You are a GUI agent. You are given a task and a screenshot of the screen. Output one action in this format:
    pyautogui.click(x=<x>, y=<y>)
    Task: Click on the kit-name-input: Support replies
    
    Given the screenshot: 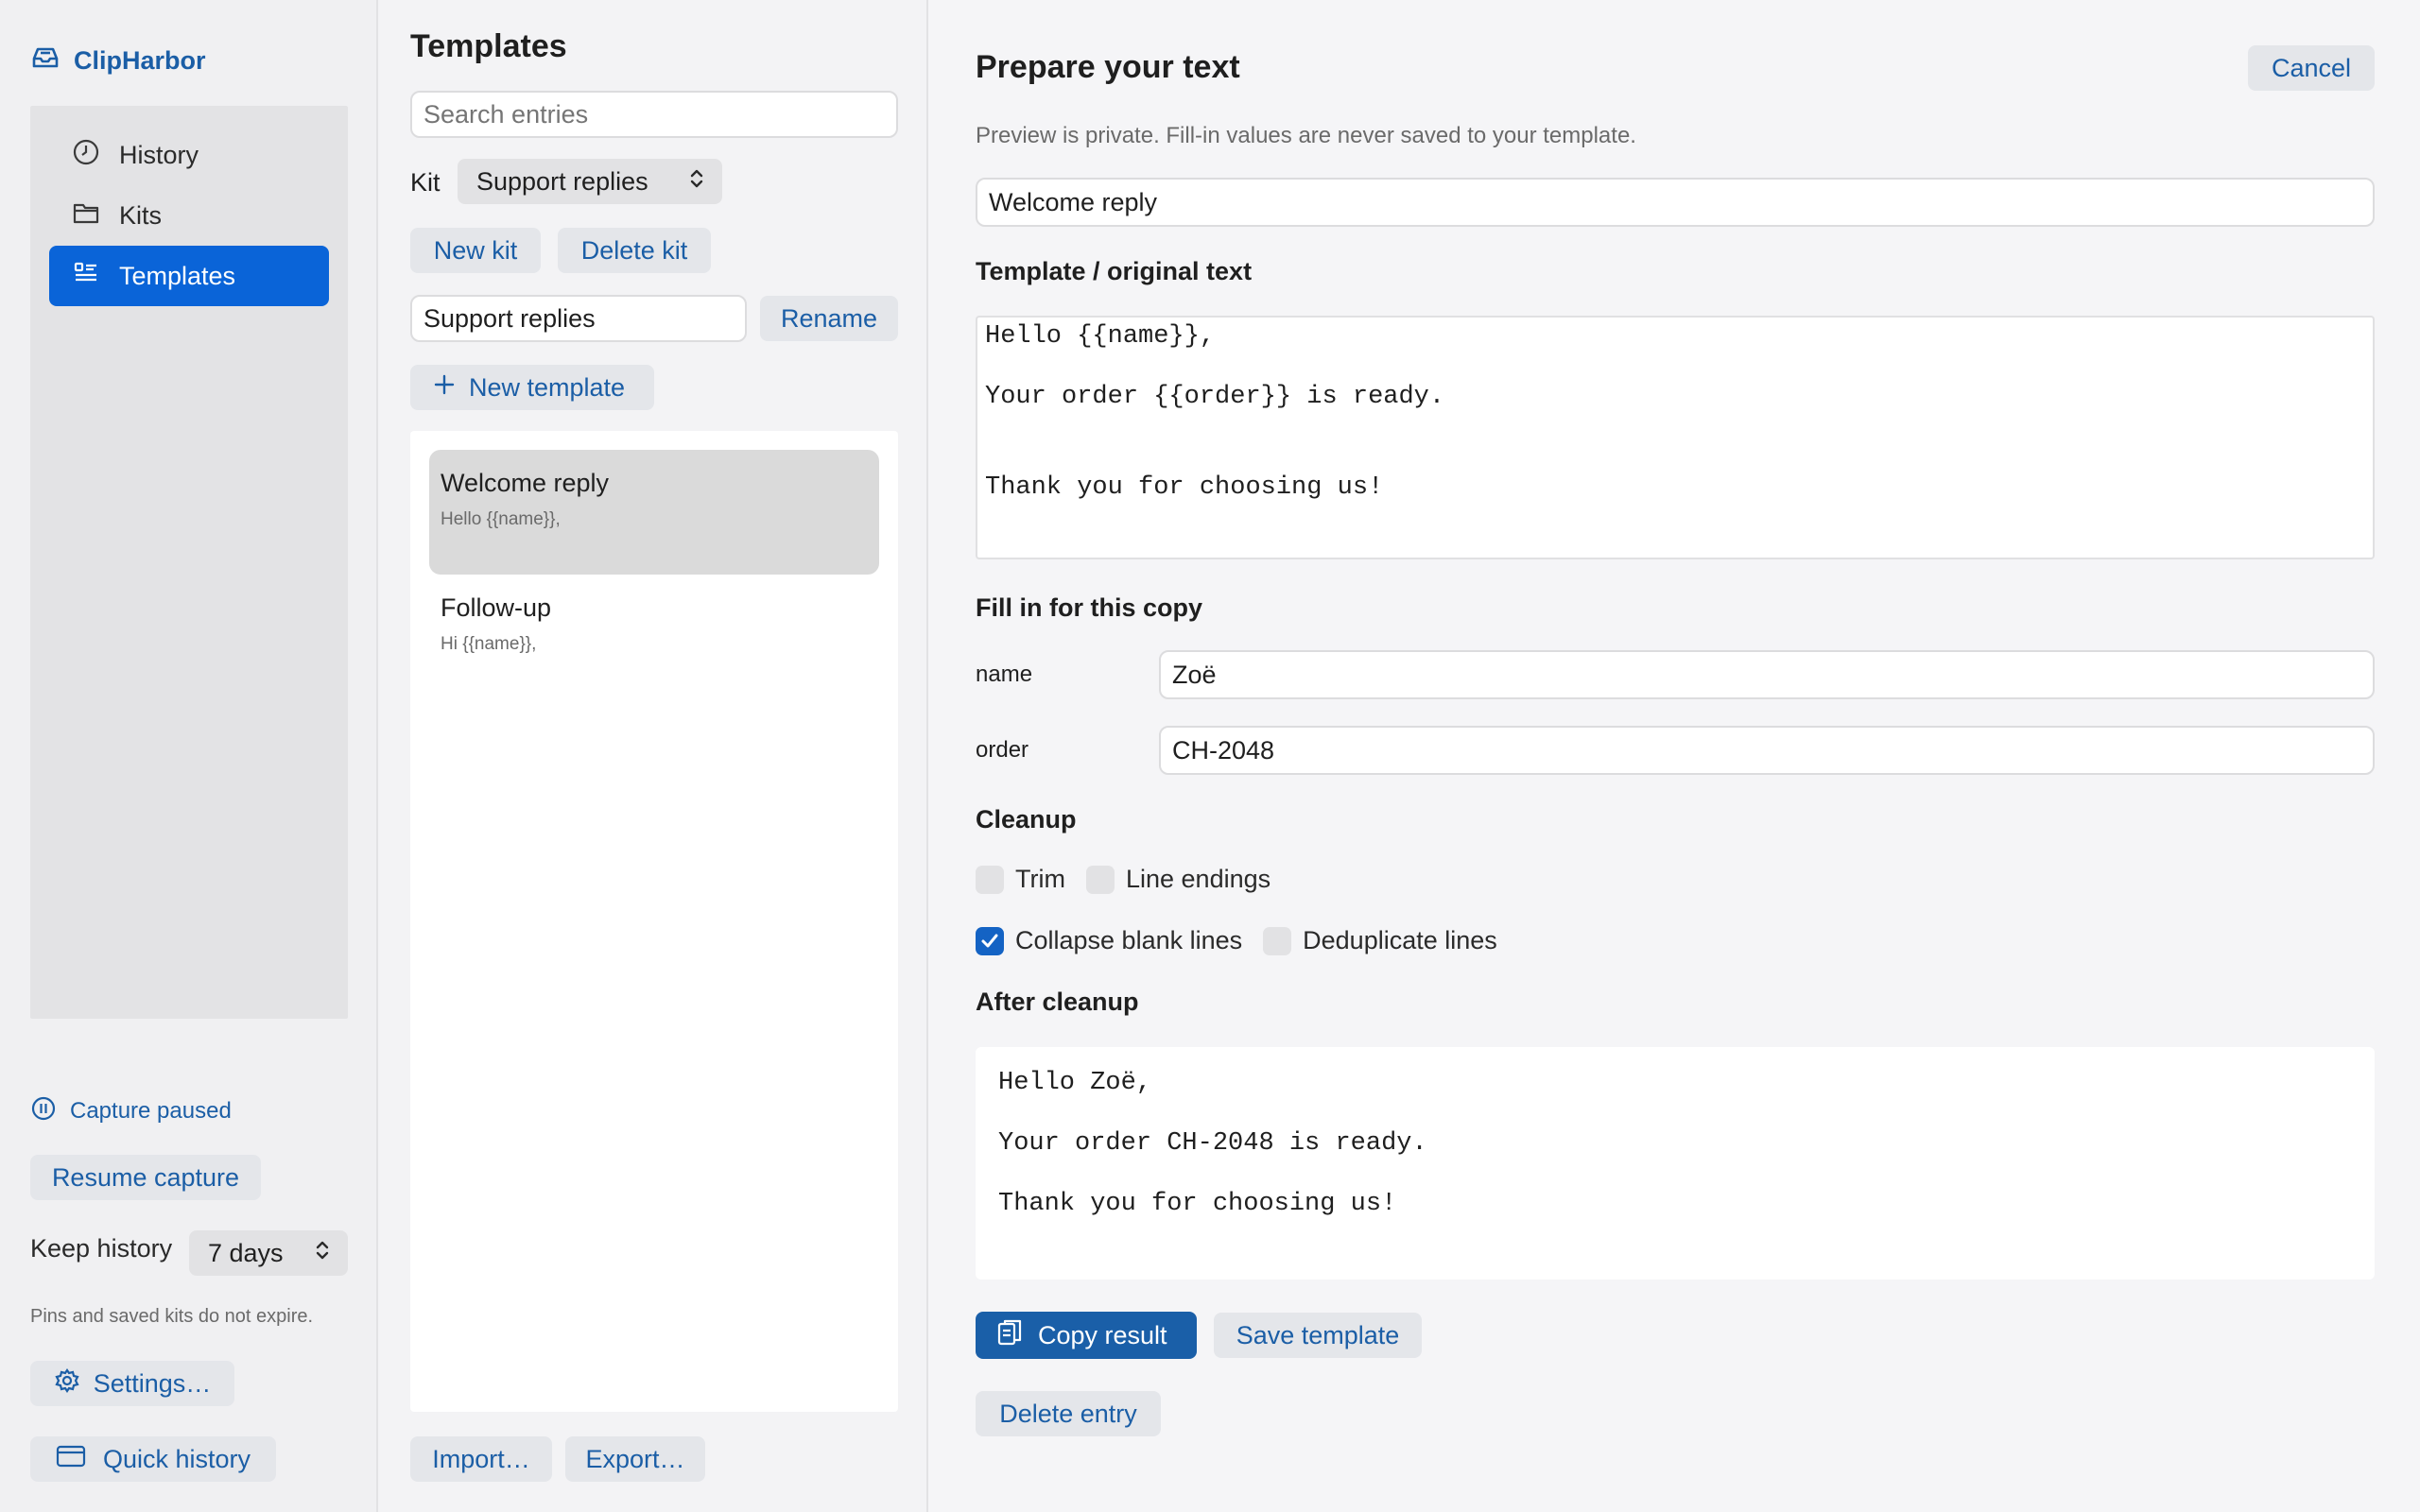 What is the action you would take?
    pyautogui.click(x=578, y=318)
    